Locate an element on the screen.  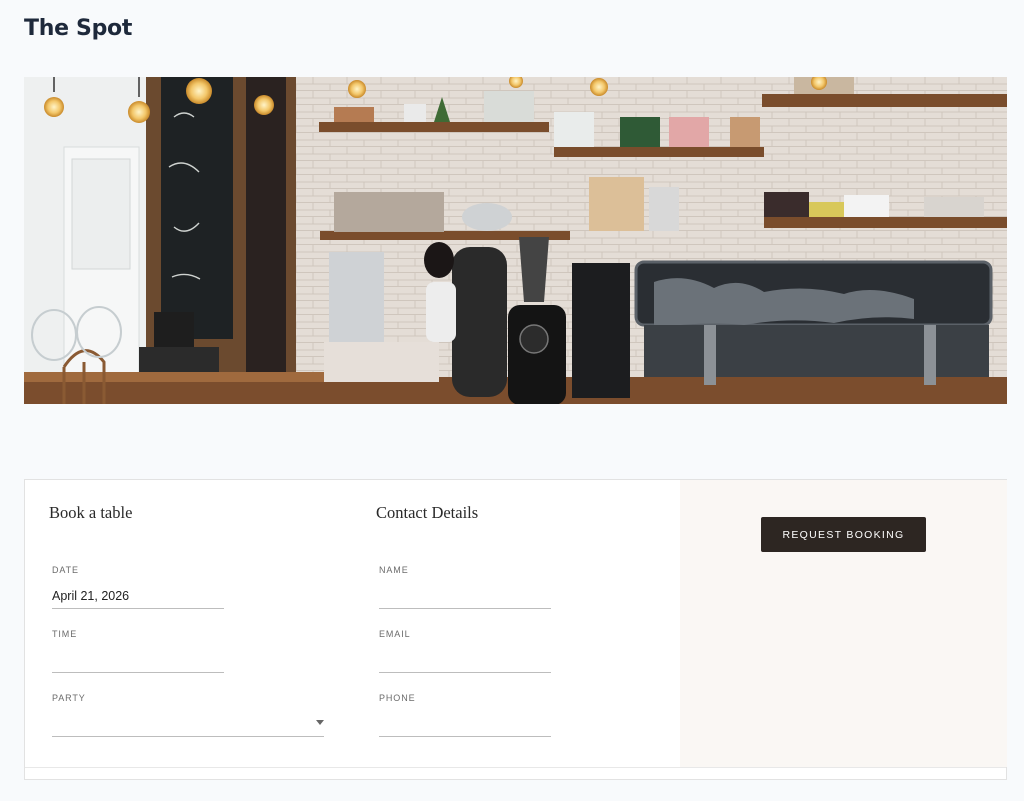
time-input is located at coordinates (138, 660).